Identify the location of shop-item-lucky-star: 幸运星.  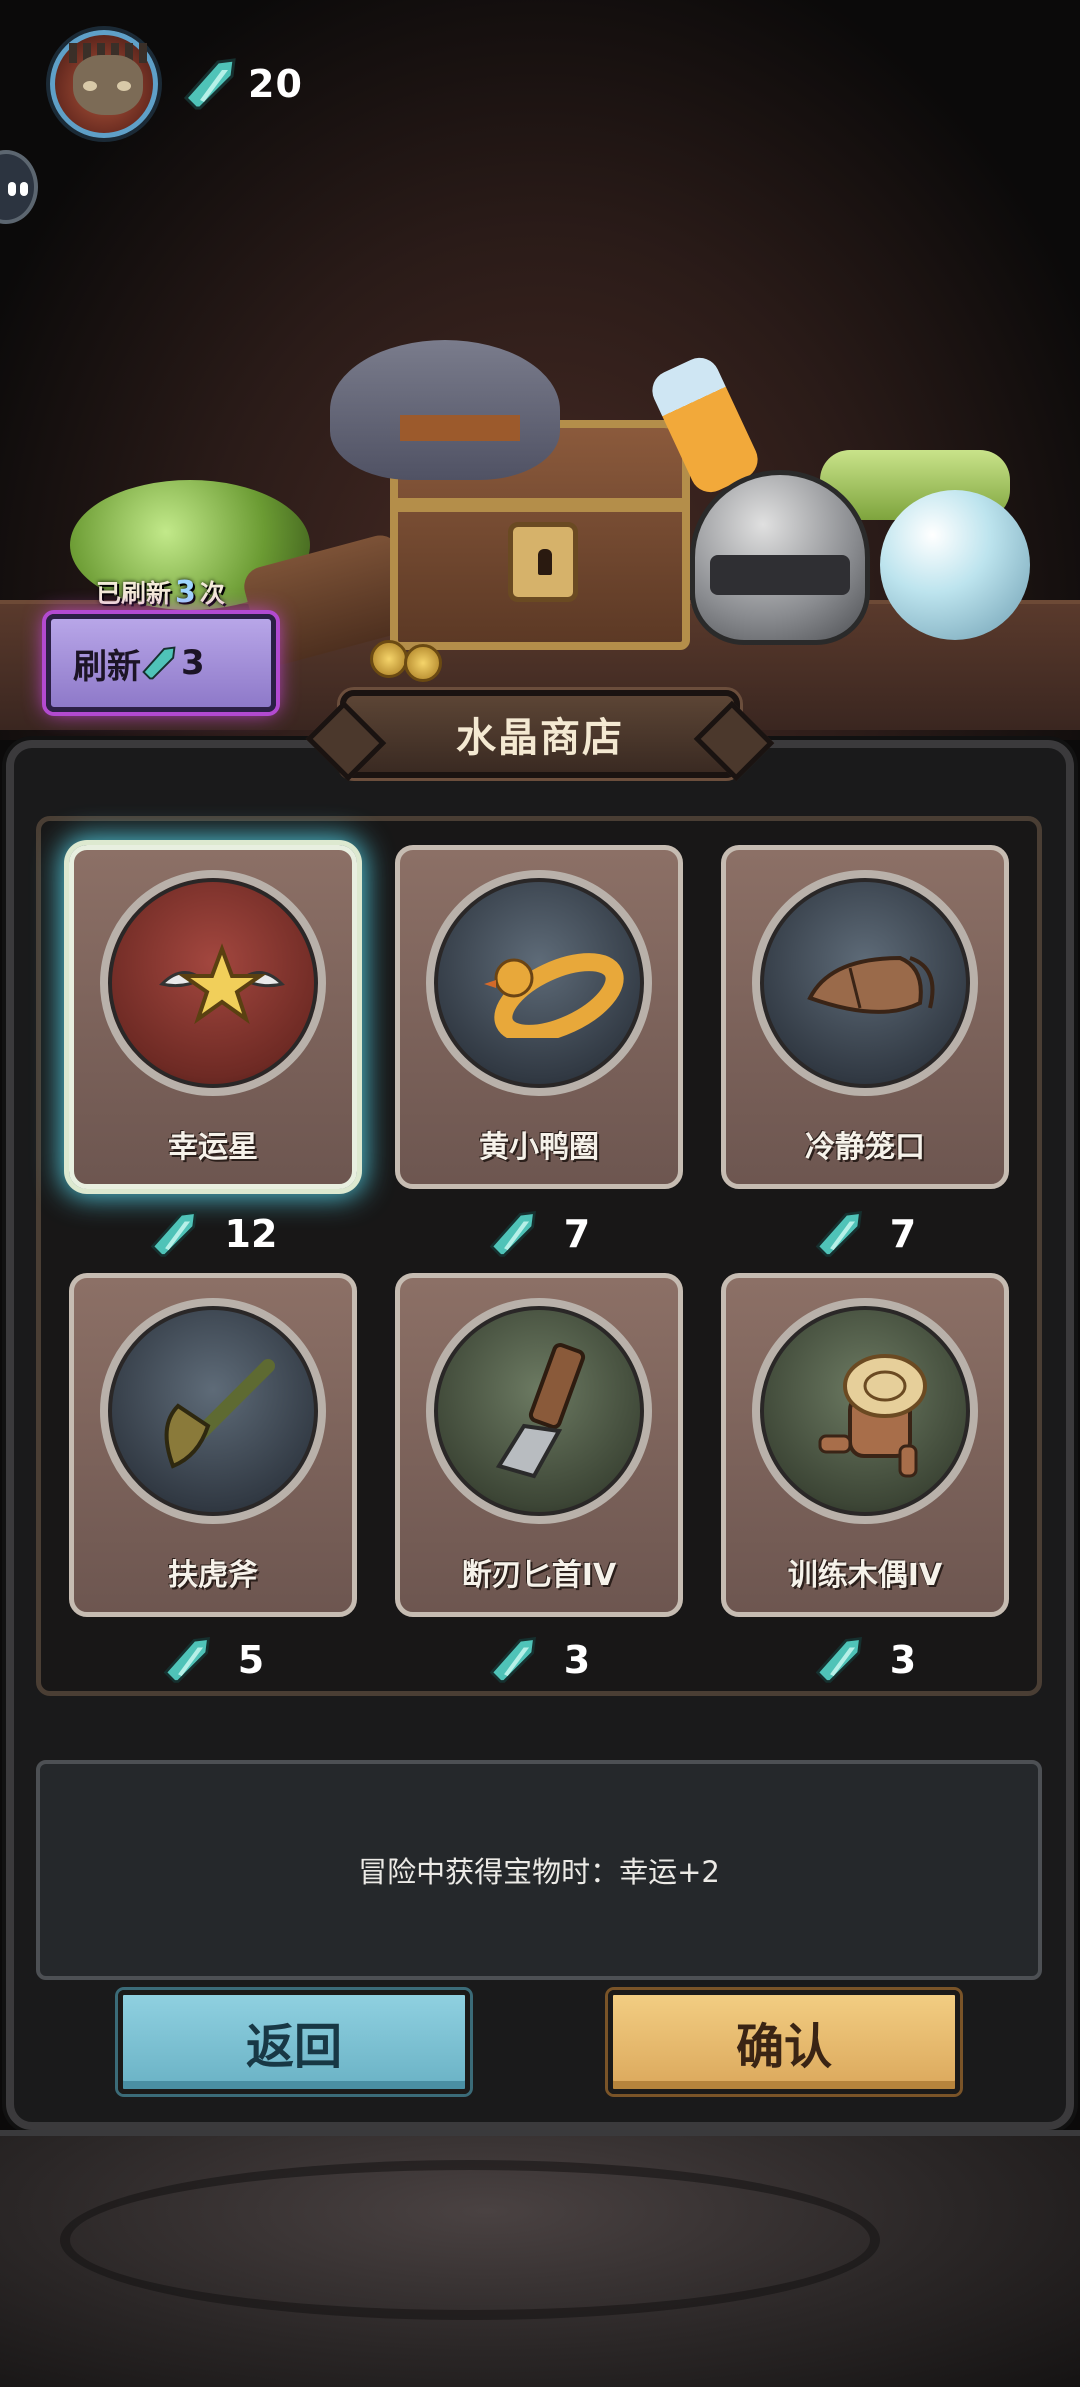
(213, 1017).